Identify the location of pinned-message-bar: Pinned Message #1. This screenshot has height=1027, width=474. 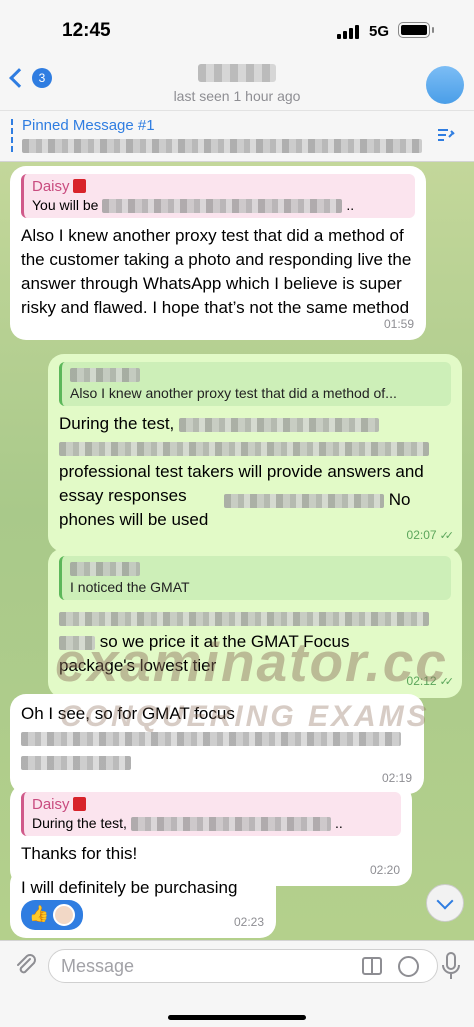
(237, 136).